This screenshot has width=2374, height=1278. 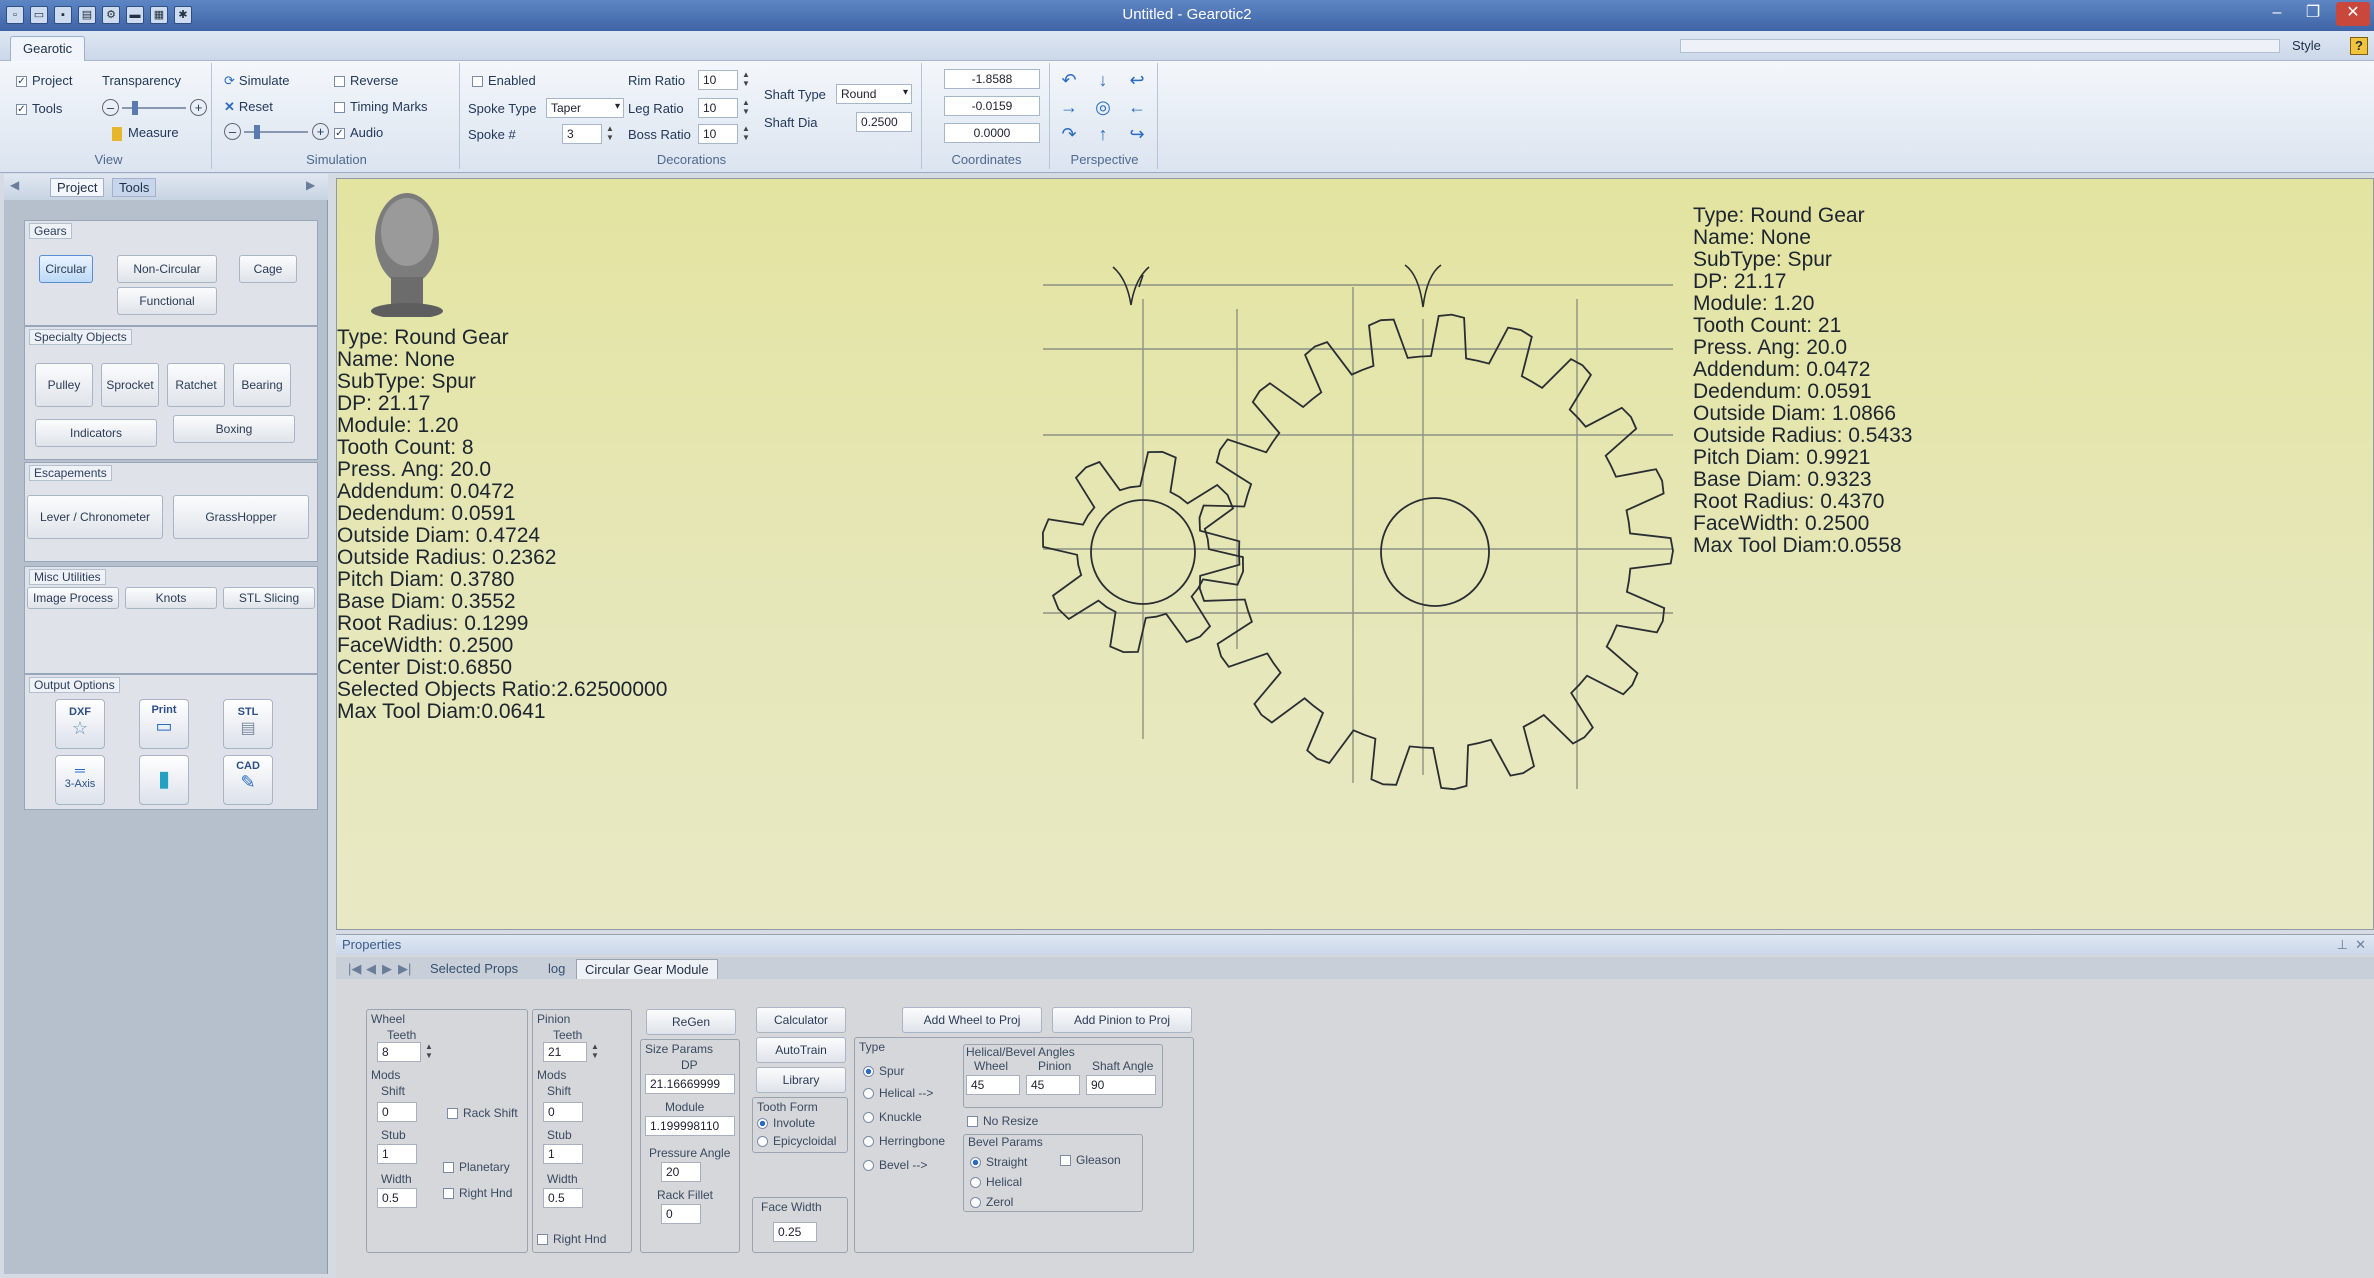 I want to click on boss-ratio-field: 10, so click(x=718, y=134).